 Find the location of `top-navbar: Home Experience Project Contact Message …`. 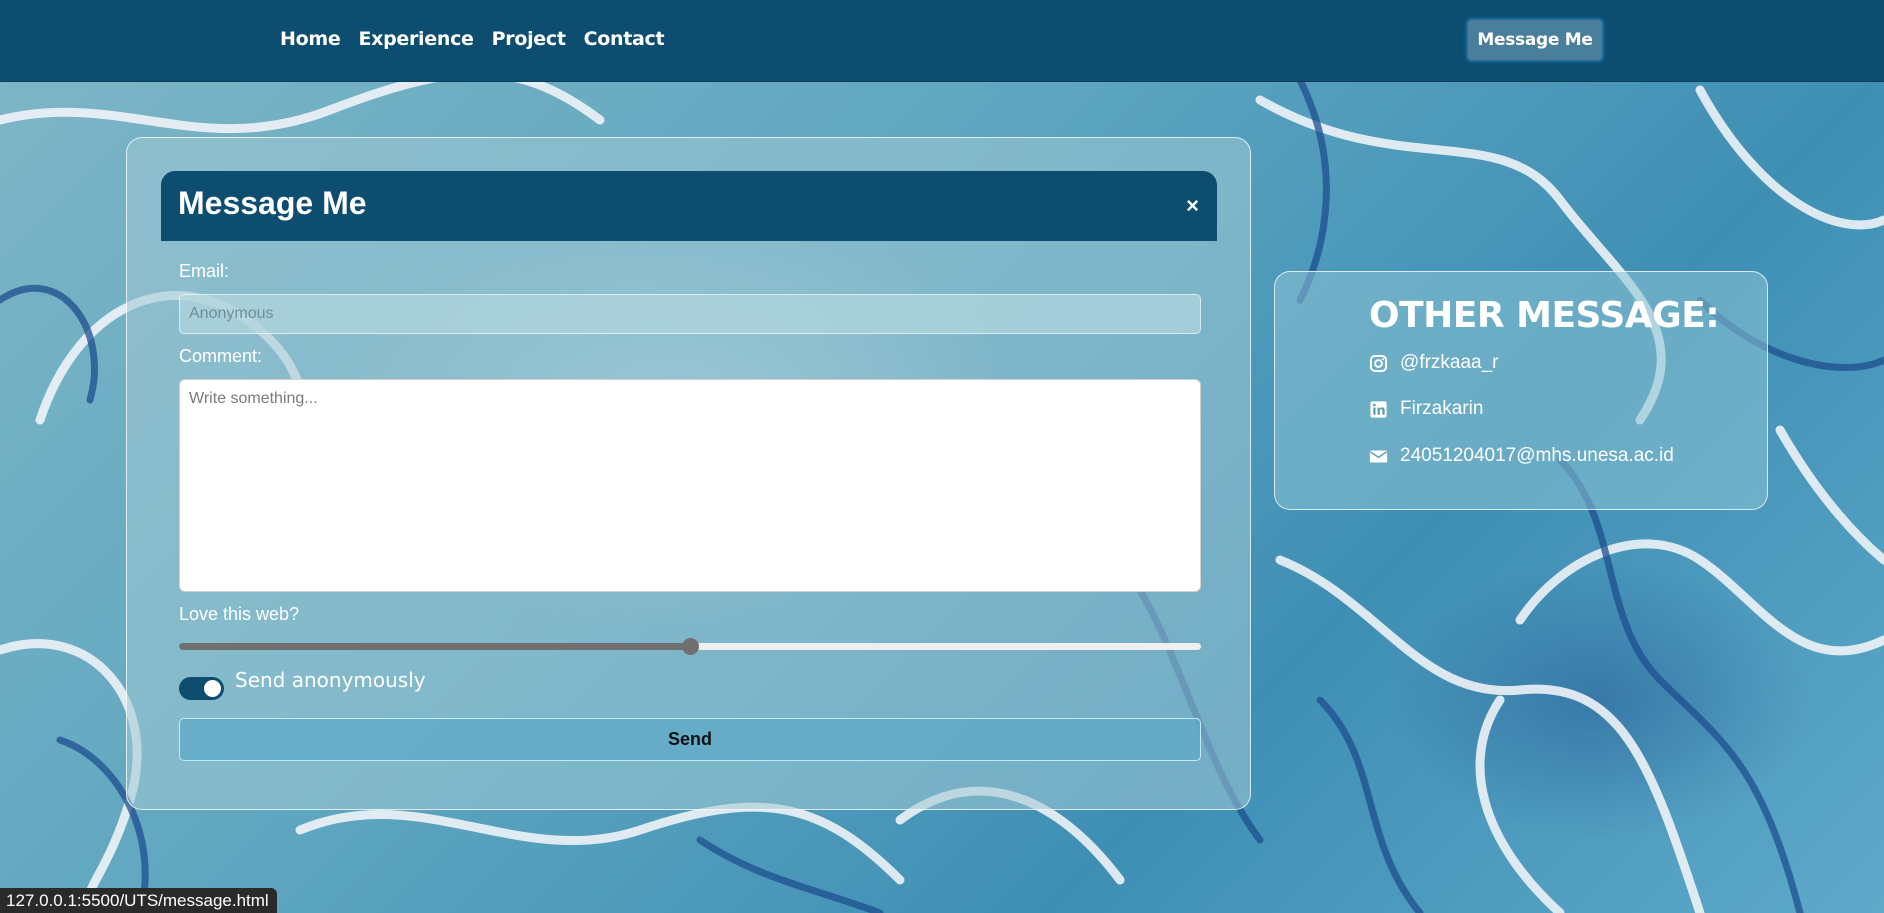

top-navbar: Home Experience Project Contact Message … is located at coordinates (942, 41).